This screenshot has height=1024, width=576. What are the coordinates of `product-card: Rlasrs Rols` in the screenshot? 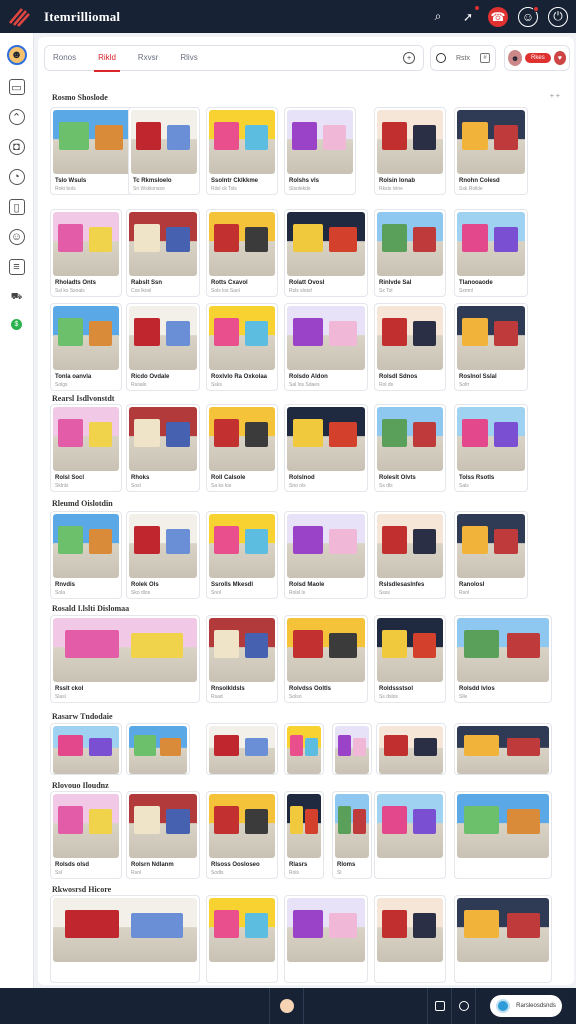 It's located at (304, 835).